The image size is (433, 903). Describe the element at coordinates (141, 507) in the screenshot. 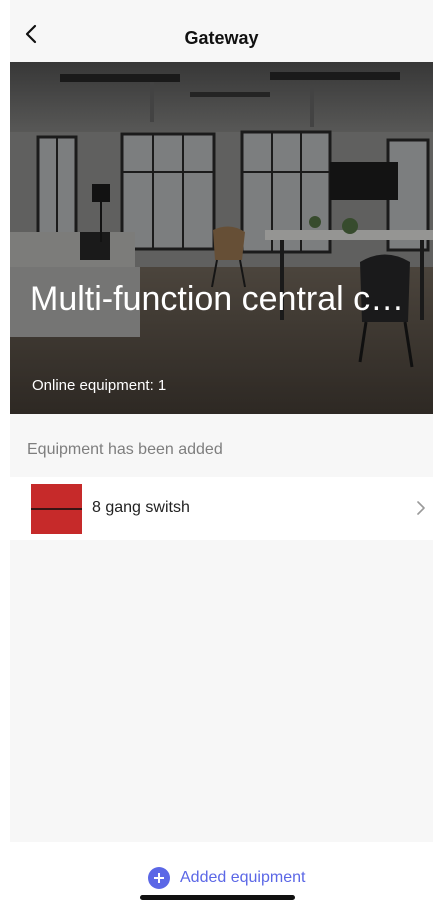

I see `device-name: 8 gang switsh` at that location.